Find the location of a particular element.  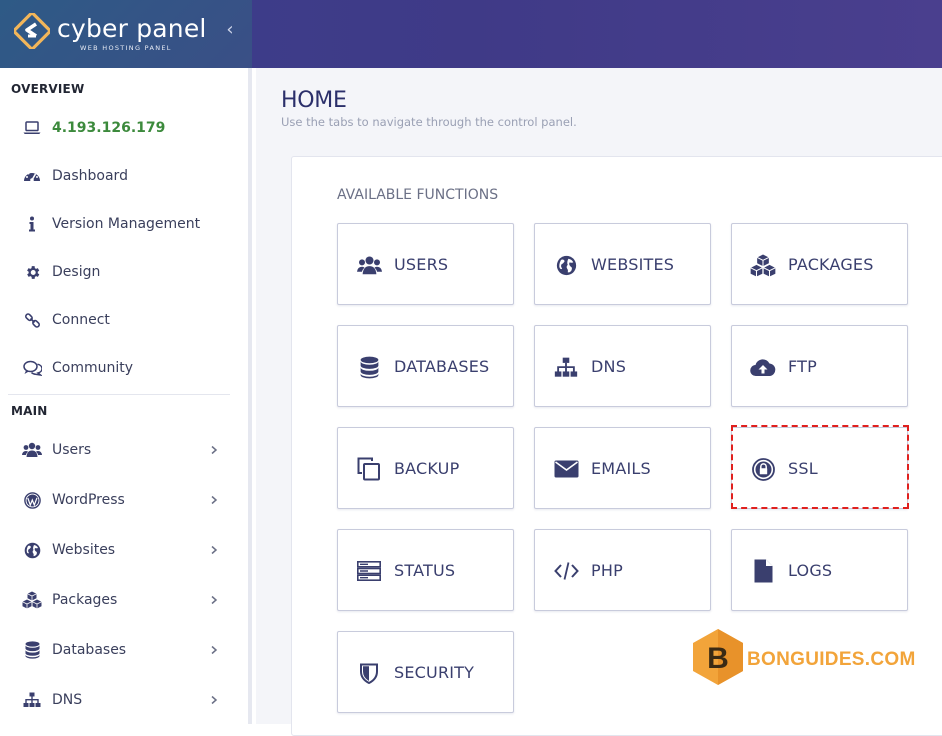

tachometer-icon is located at coordinates (32, 176).